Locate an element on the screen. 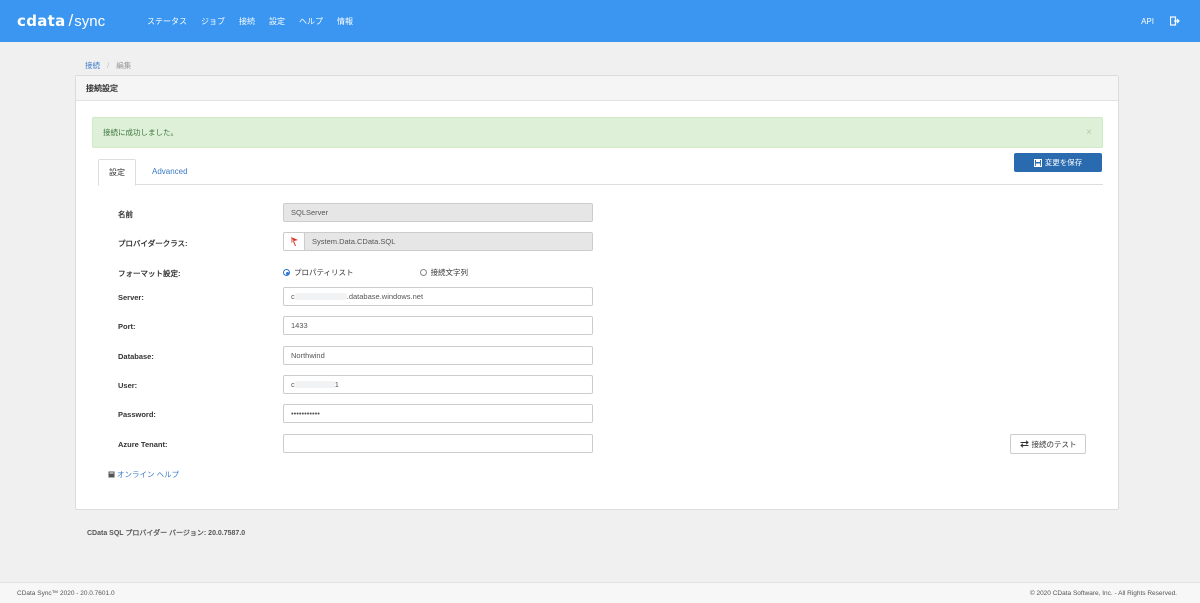  port-field: 1433 is located at coordinates (438, 325).